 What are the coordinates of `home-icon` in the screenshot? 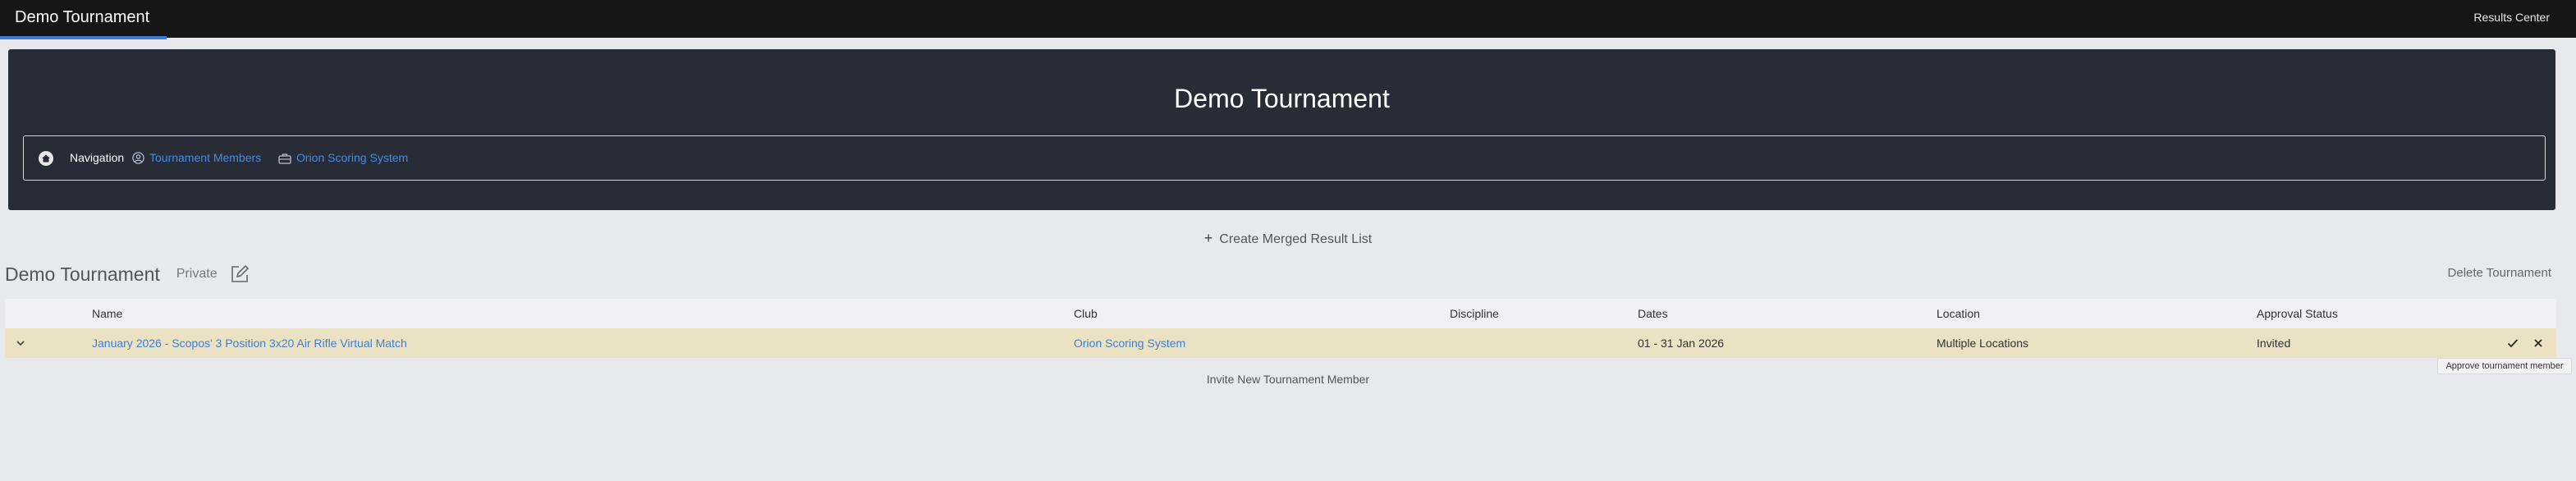 It's located at (46, 158).